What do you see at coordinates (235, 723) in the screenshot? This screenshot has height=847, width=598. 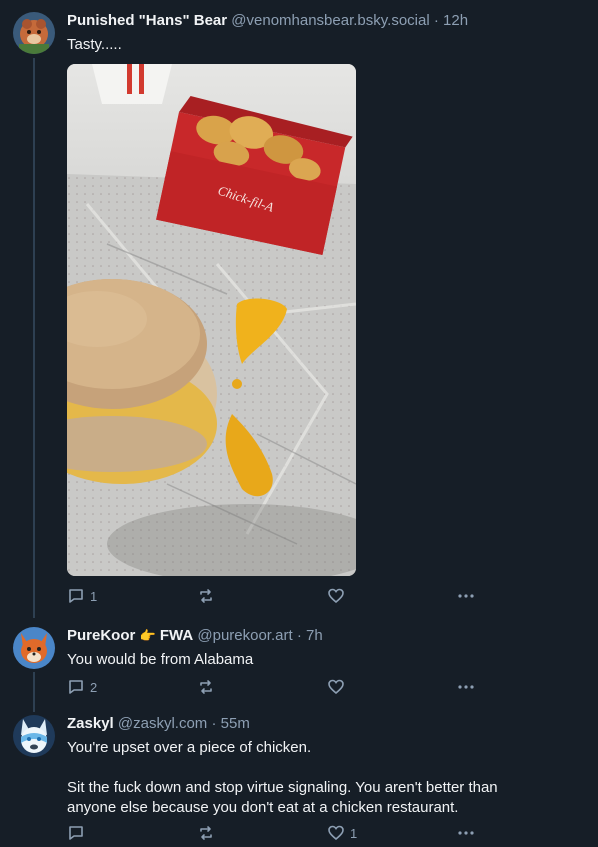 I see `post-time: 55m` at bounding box center [235, 723].